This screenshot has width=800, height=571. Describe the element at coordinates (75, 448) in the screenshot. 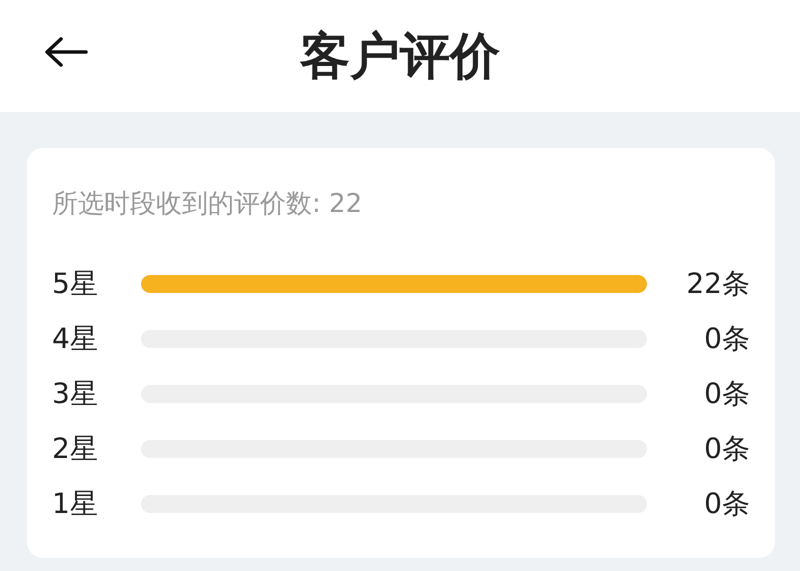

I see `star-label: 2星` at that location.